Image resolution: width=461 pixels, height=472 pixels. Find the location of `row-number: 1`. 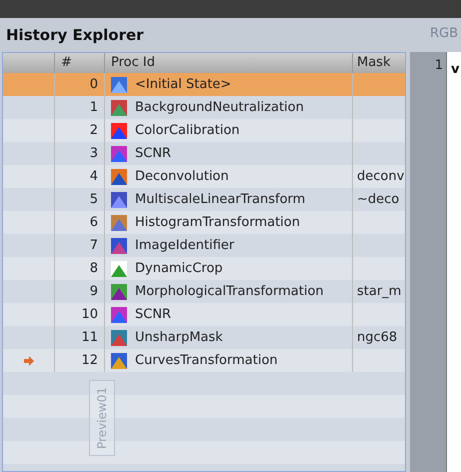

row-number: 1 is located at coordinates (94, 107).